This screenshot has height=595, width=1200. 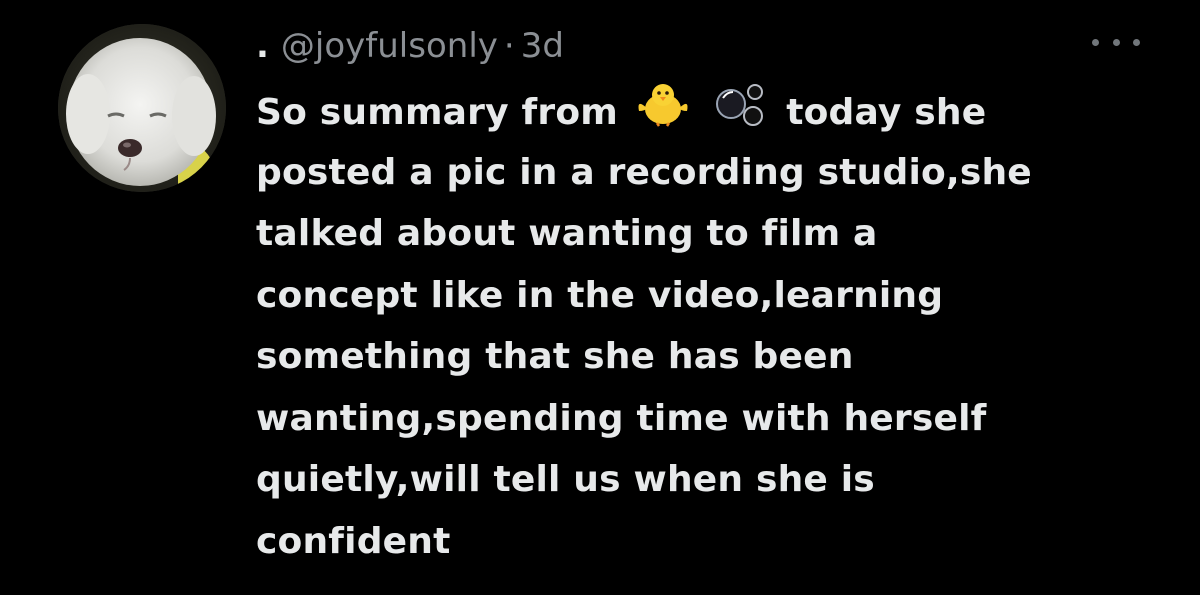 I want to click on tweet-line-4: concept like in the video,learning, so click(x=600, y=295).